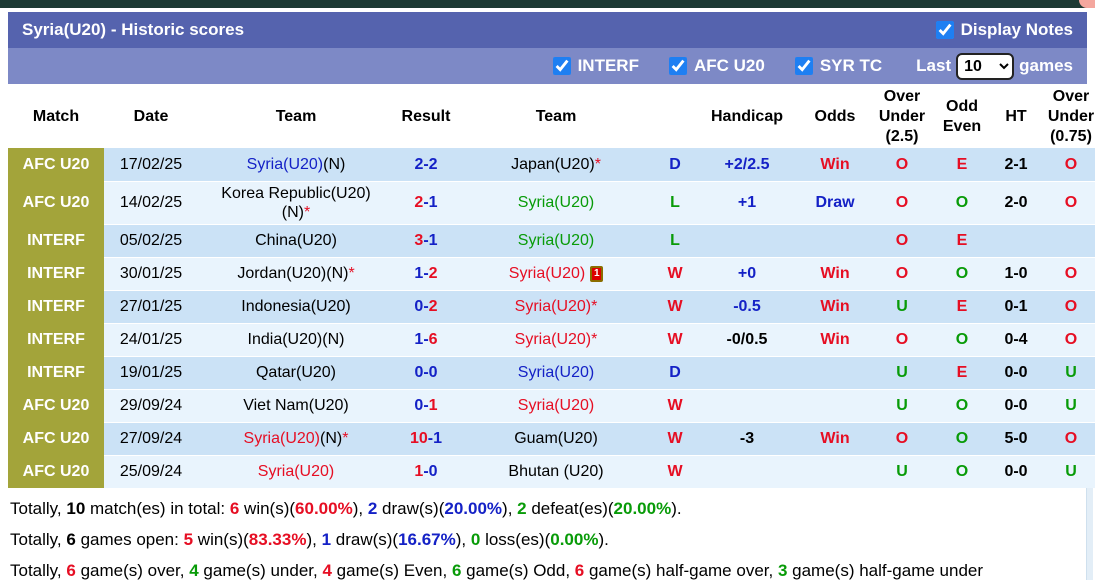 The width and height of the screenshot is (1095, 586). What do you see at coordinates (962, 165) in the screenshot?
I see `odd-even-cell: E` at bounding box center [962, 165].